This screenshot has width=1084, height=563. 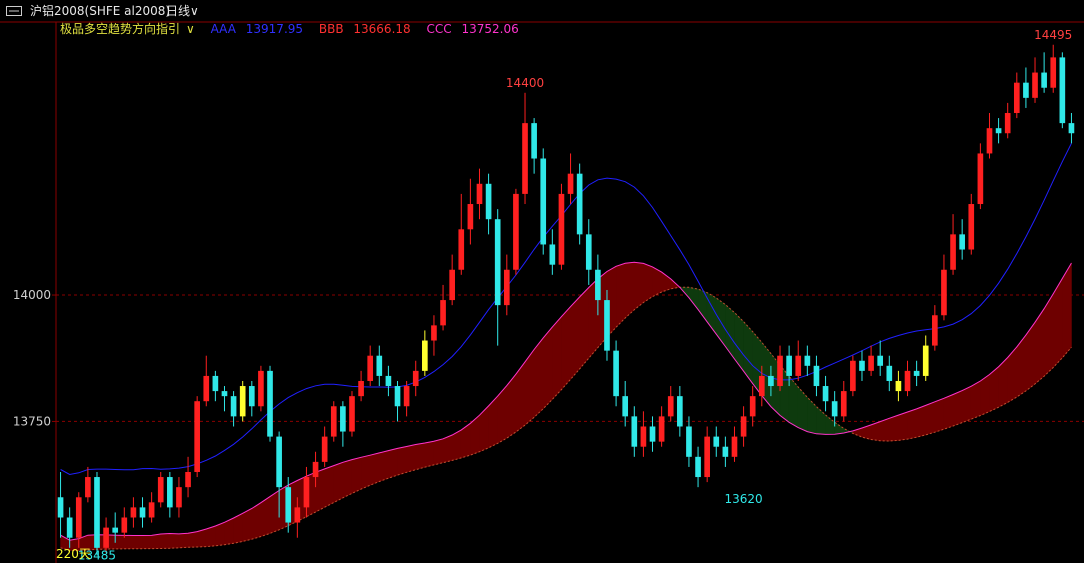 What do you see at coordinates (525, 83) in the screenshot?
I see `price-annotation: 14400` at bounding box center [525, 83].